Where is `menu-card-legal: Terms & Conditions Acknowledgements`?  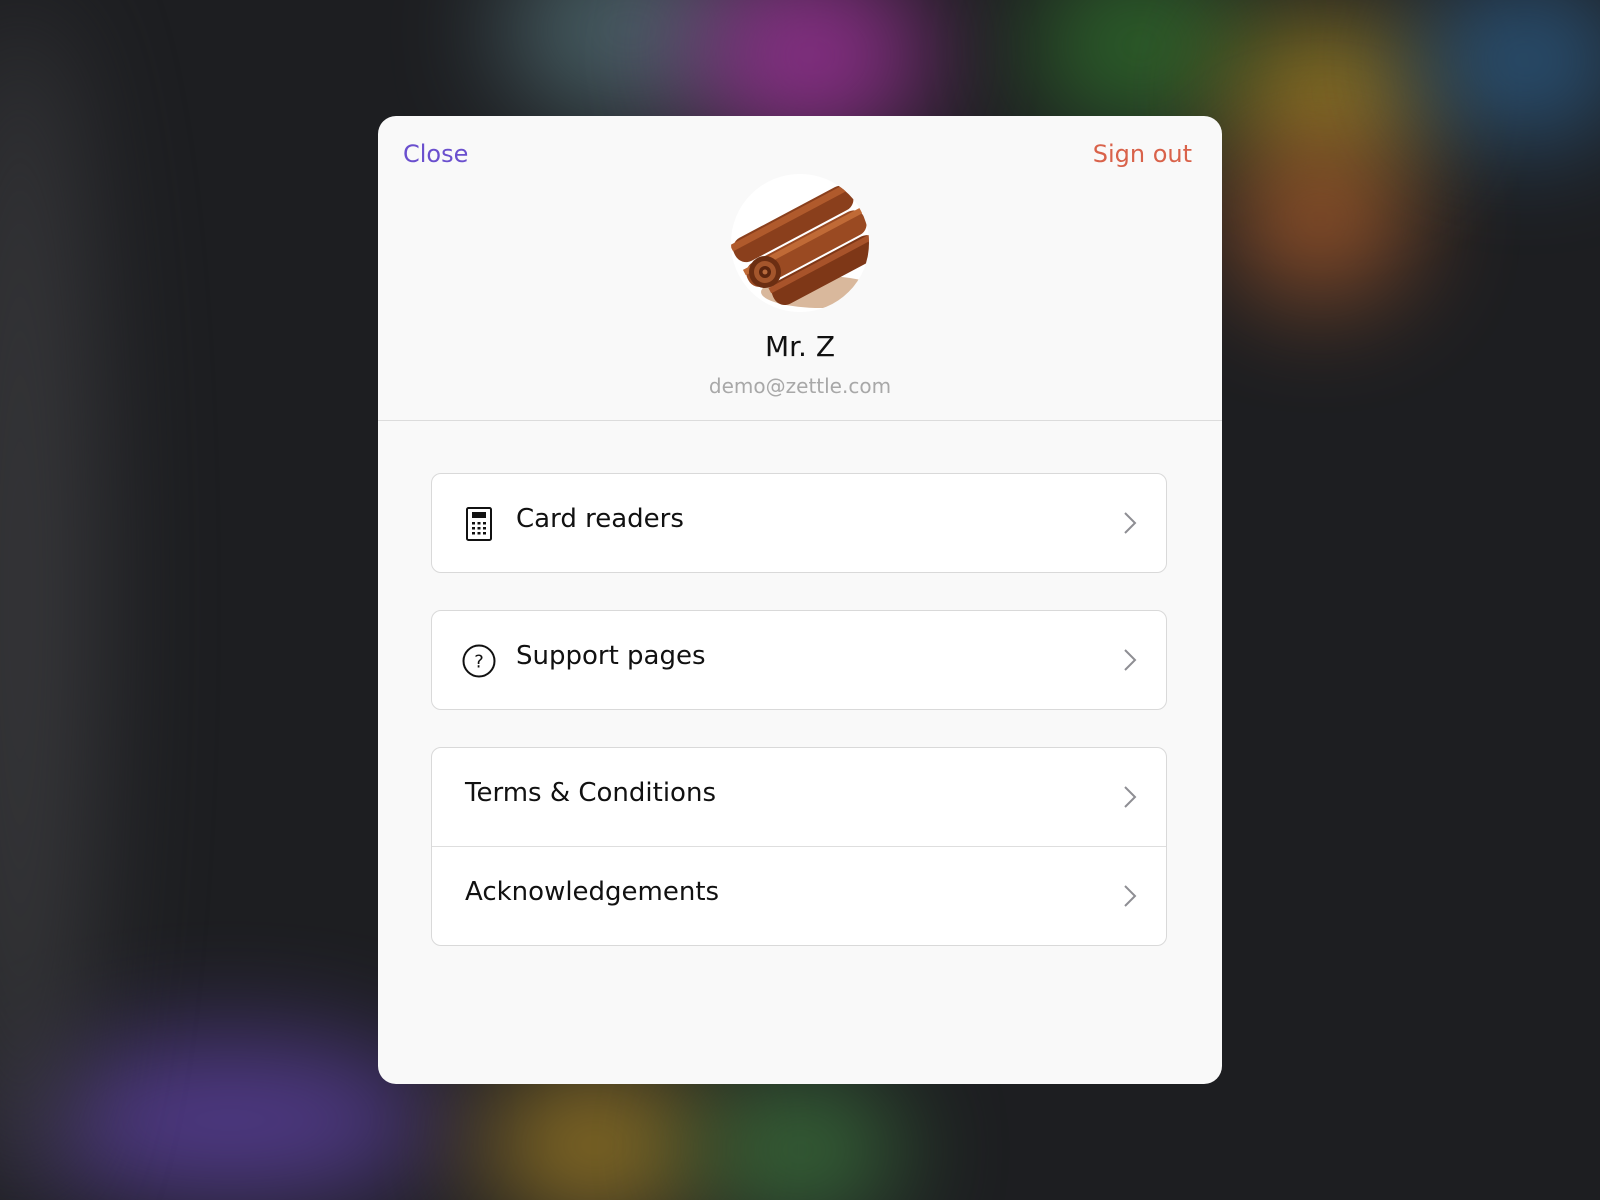
menu-card-legal: Terms & Conditions Acknowledgements is located at coordinates (799, 846).